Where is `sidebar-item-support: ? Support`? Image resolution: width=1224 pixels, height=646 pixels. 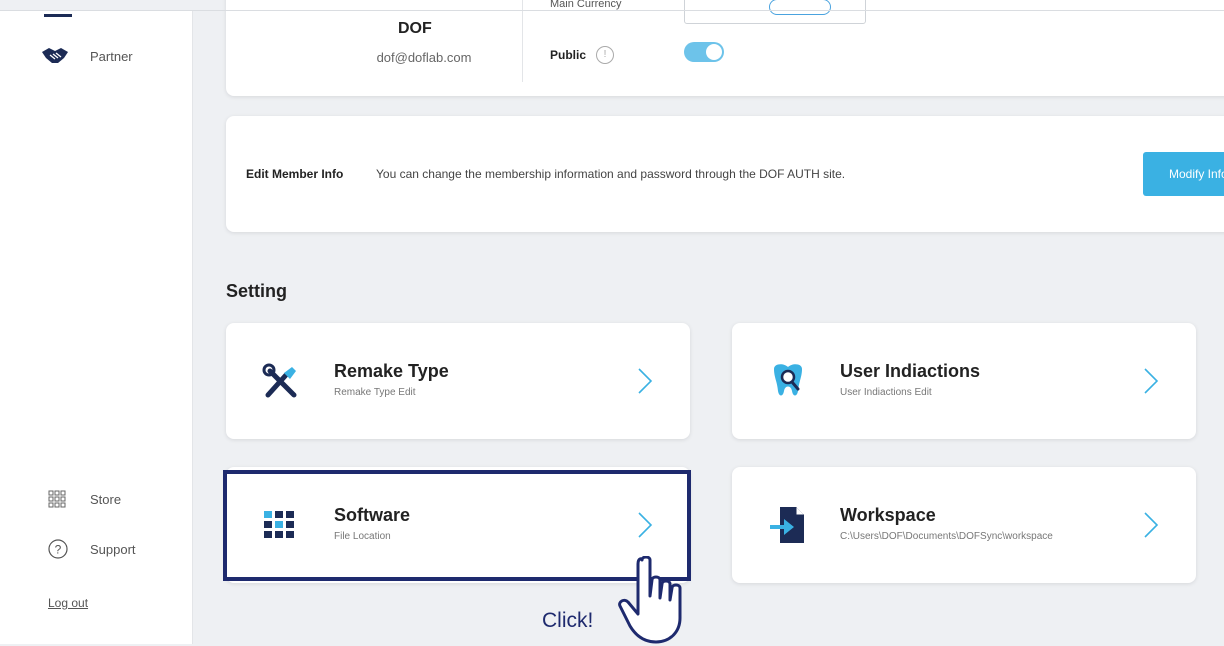
sidebar-item-support: ? Support is located at coordinates (92, 549).